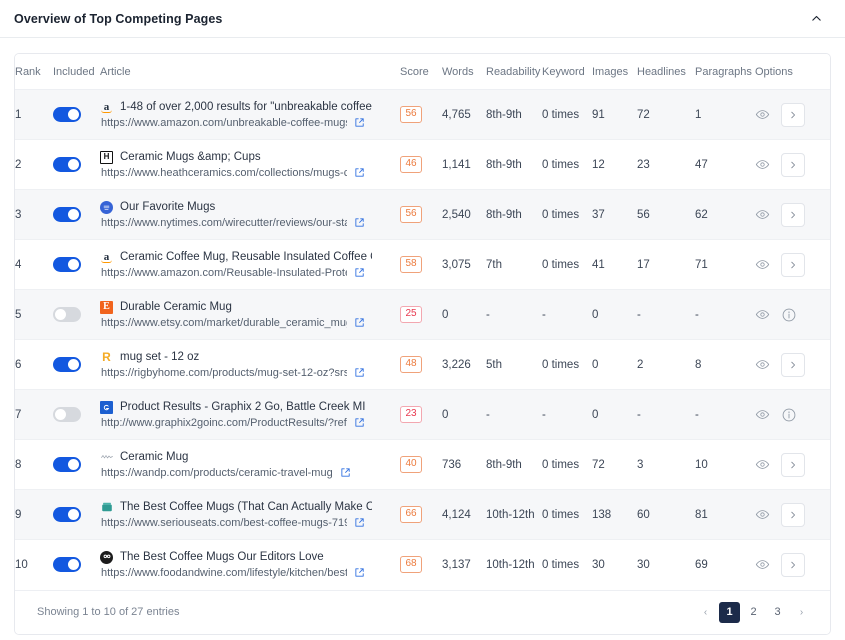 This screenshot has width=845, height=640. I want to click on article-title: The Best Coffee Mugs Our Editors Love, so click(222, 557).